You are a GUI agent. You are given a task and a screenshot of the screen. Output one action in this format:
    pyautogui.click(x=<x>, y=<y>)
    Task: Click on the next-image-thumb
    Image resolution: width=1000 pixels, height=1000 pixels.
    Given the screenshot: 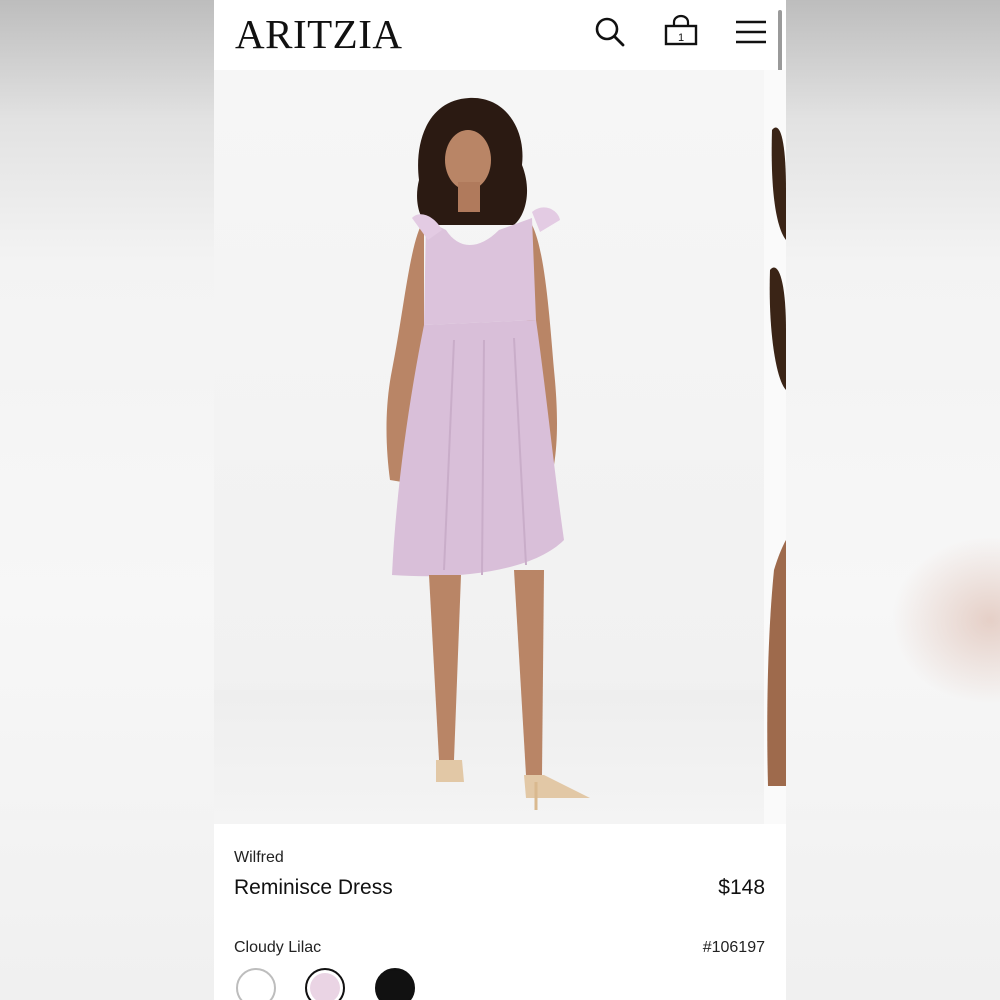 What is the action you would take?
    pyautogui.click(x=776, y=456)
    